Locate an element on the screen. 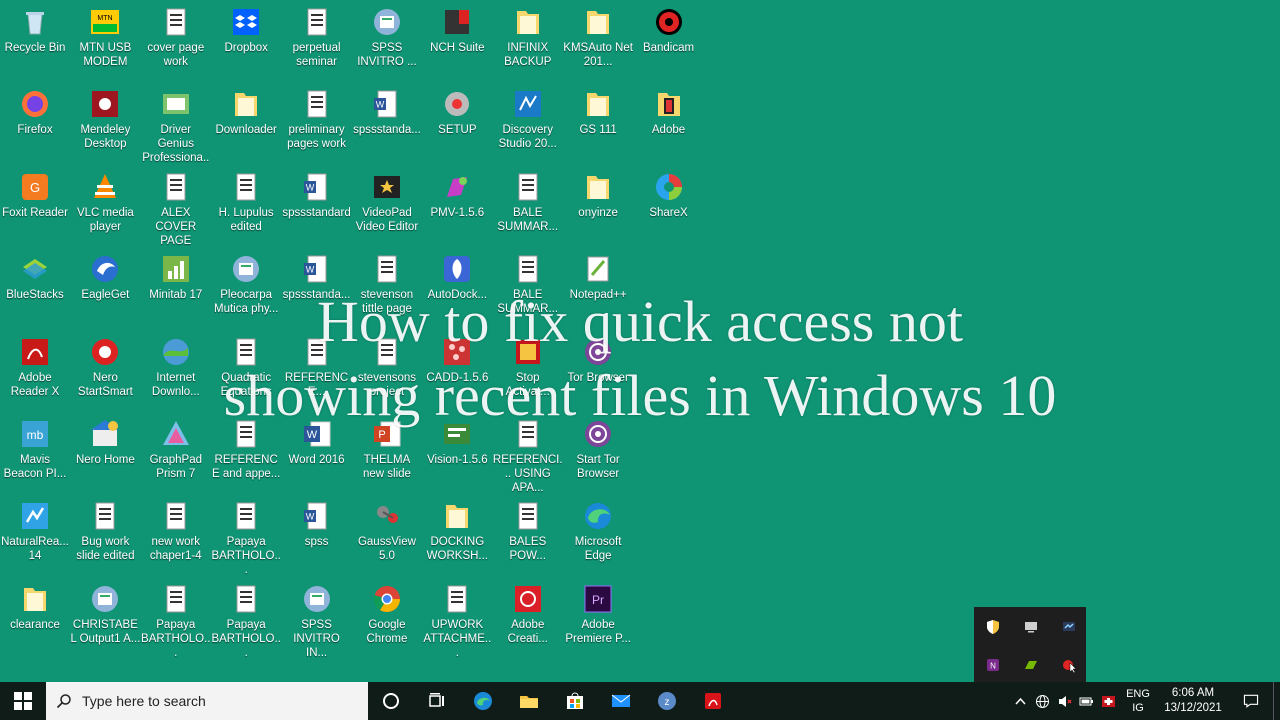  desktop-shortcut-label: Bug work slide edited is located at coordinates (105, 549).